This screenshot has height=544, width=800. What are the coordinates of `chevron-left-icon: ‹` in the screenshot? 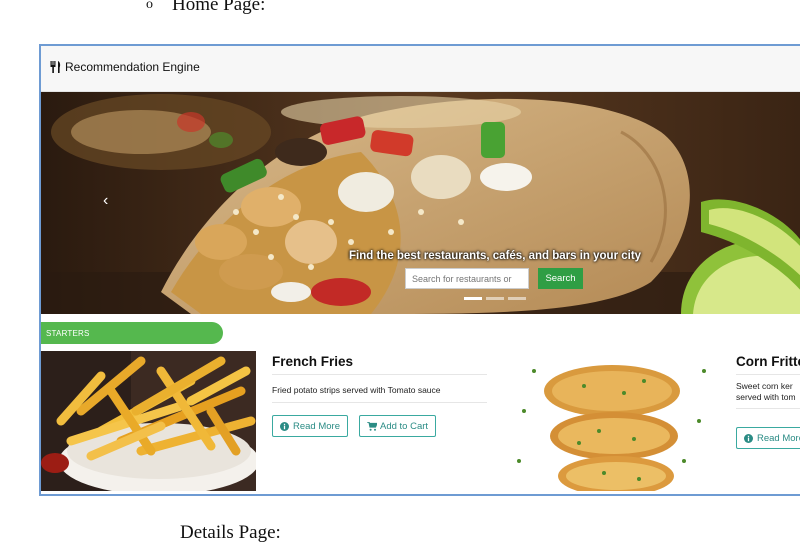 It's located at (106, 200).